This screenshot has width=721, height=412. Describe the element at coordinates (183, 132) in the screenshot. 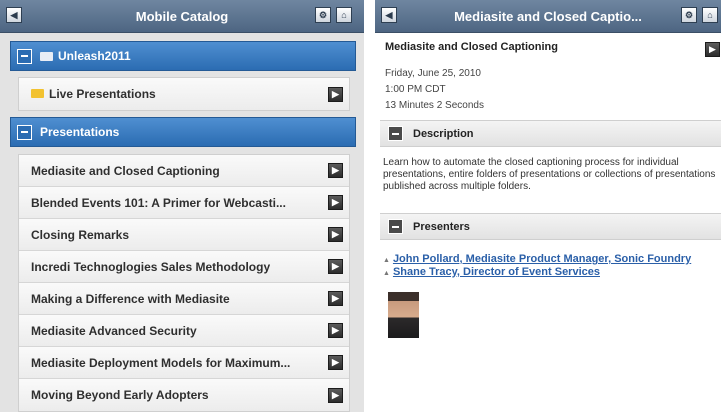

I see `group-header-presentations: Presentations` at that location.